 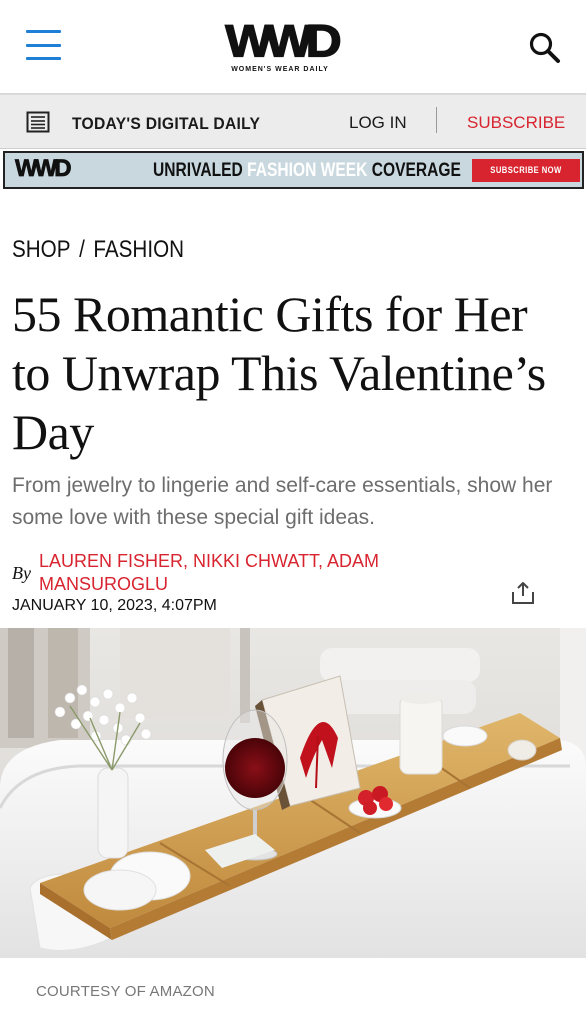 I want to click on byline-prefix: By, so click(x=21, y=573).